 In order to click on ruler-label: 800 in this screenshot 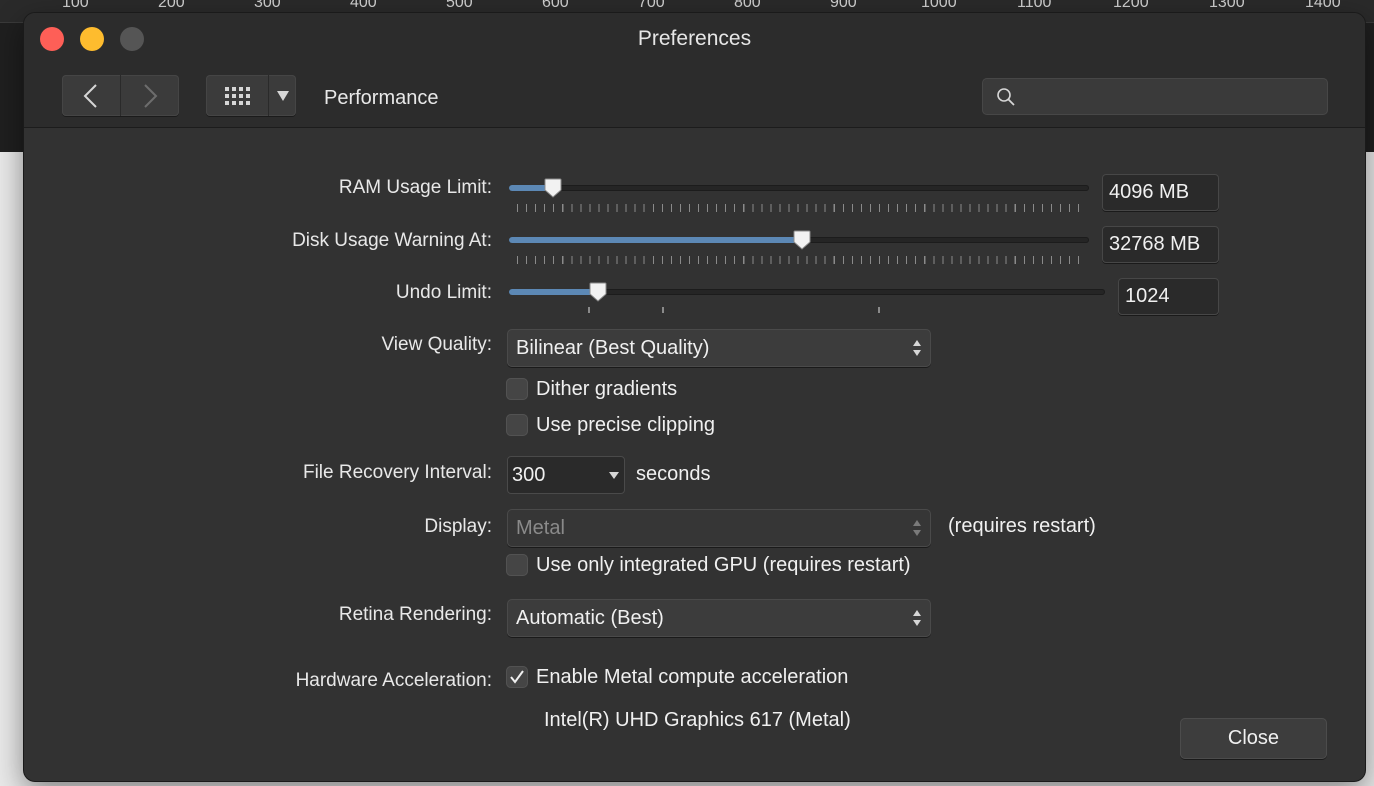, I will do `click(747, 5)`.